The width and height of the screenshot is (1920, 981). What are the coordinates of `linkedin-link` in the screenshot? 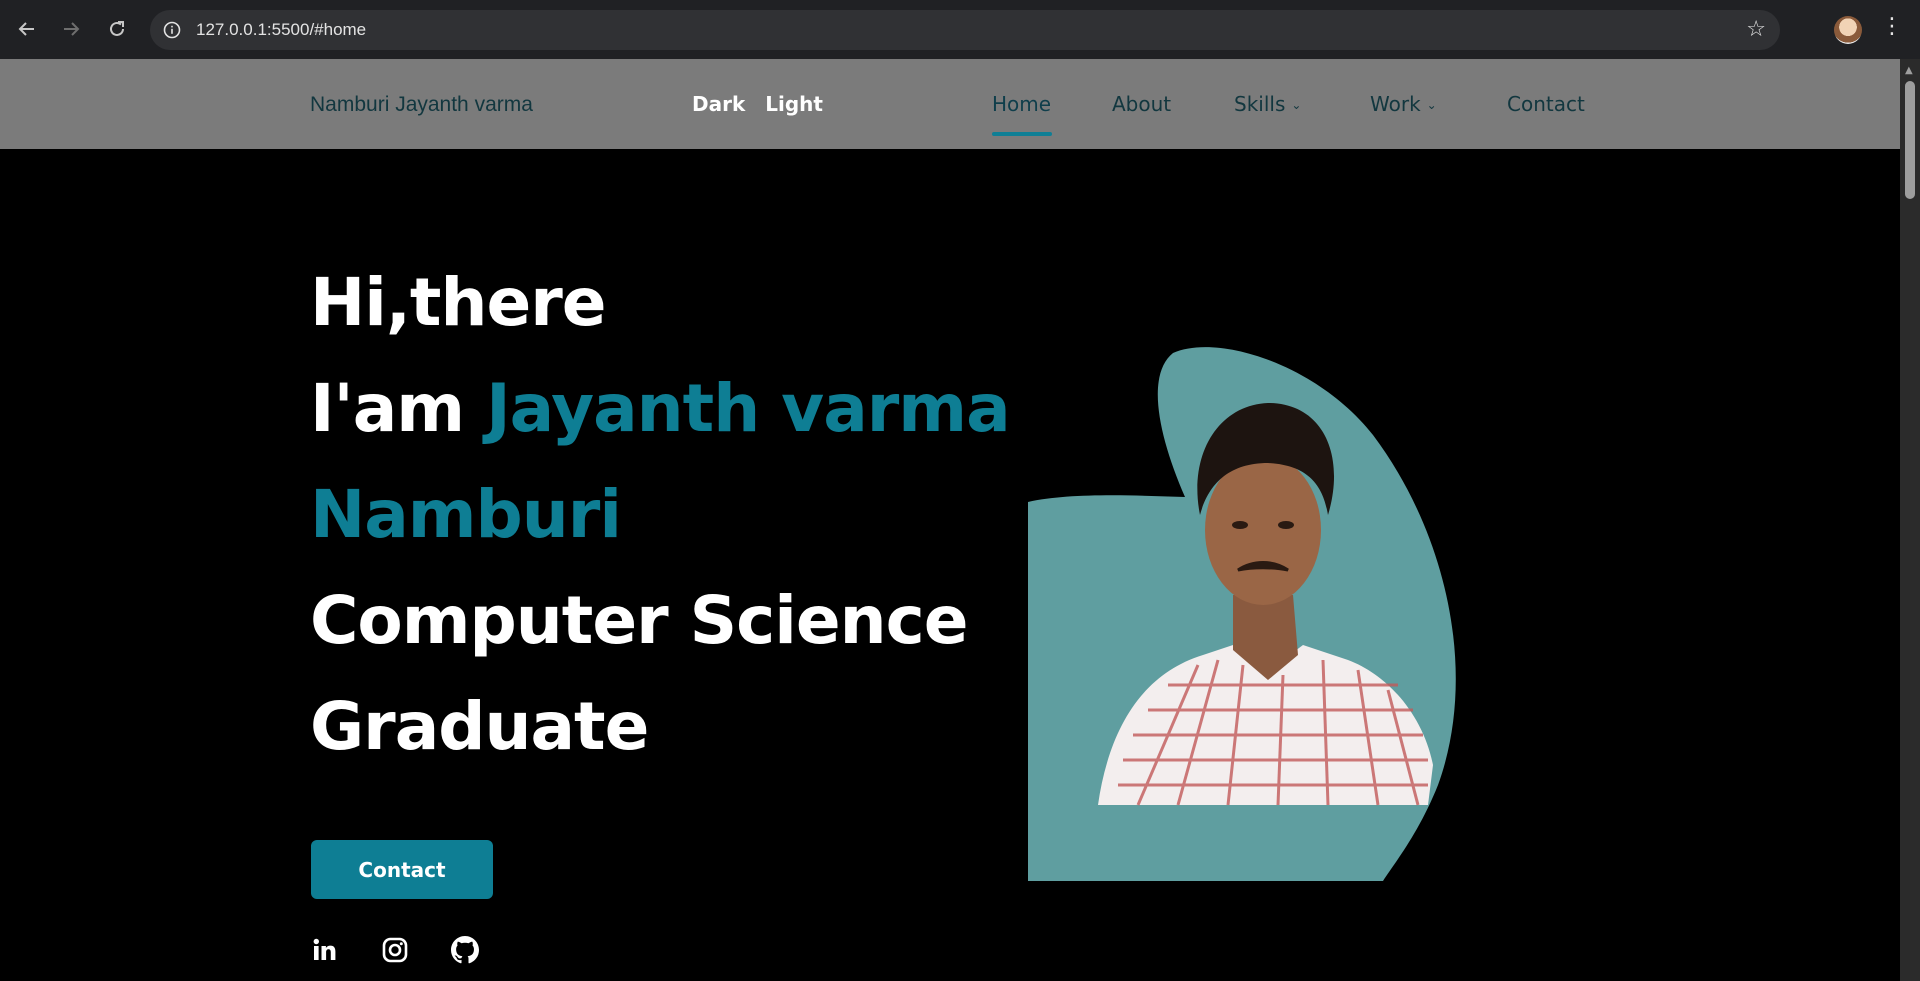 It's located at (325, 950).